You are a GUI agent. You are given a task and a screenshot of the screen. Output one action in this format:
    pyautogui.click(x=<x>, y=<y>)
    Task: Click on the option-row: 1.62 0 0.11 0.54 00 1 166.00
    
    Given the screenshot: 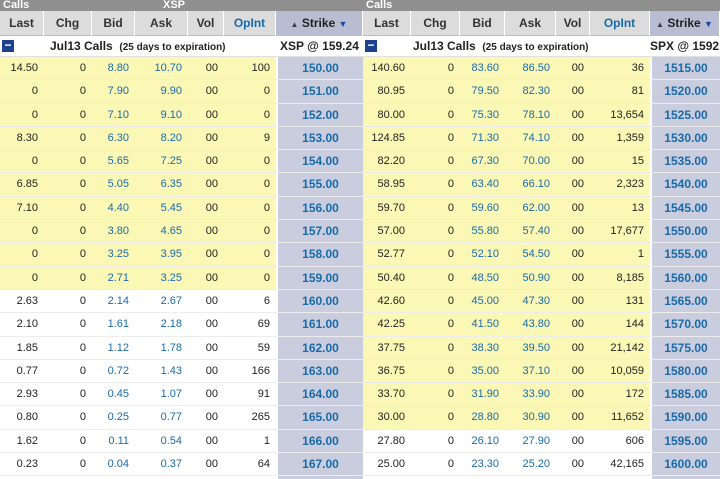 What is the action you would take?
    pyautogui.click(x=181, y=441)
    